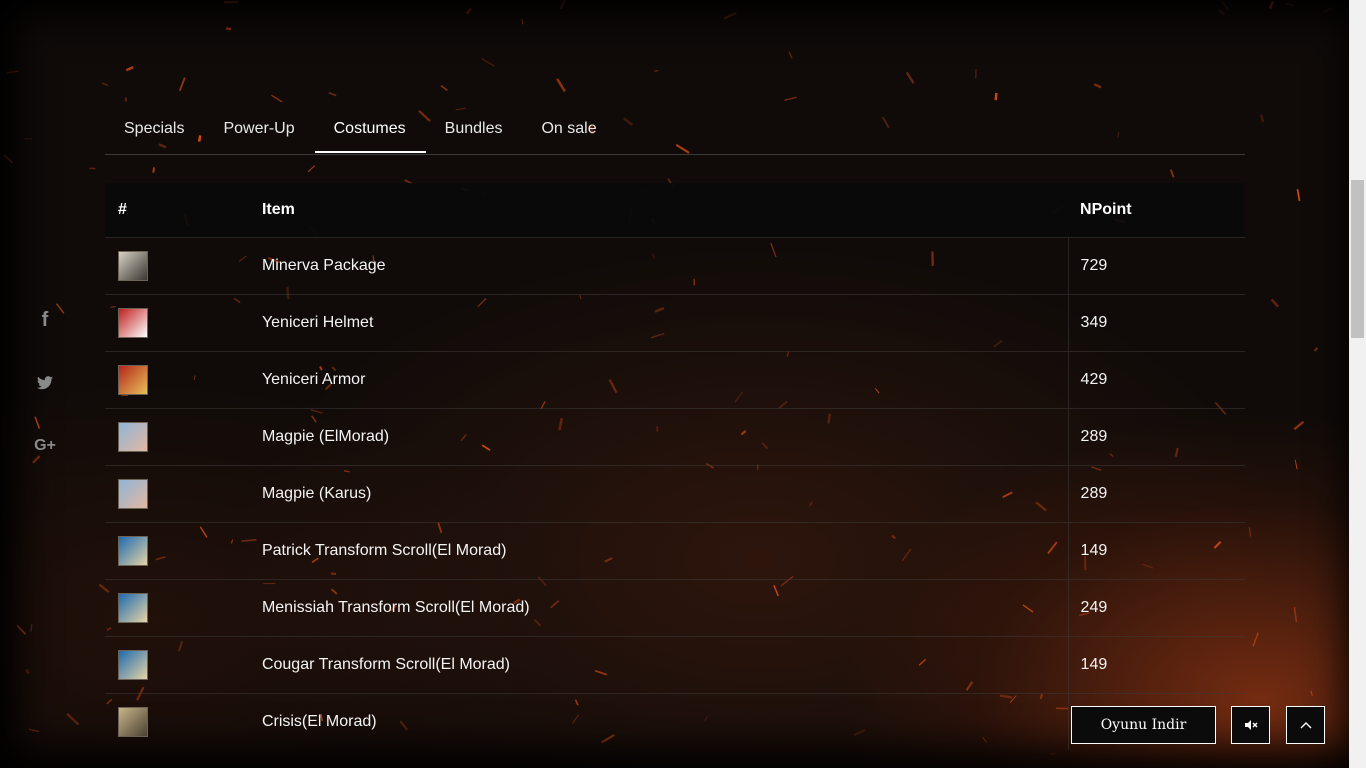  What do you see at coordinates (133, 379) in the screenshot?
I see `yeniceri-armor-icon` at bounding box center [133, 379].